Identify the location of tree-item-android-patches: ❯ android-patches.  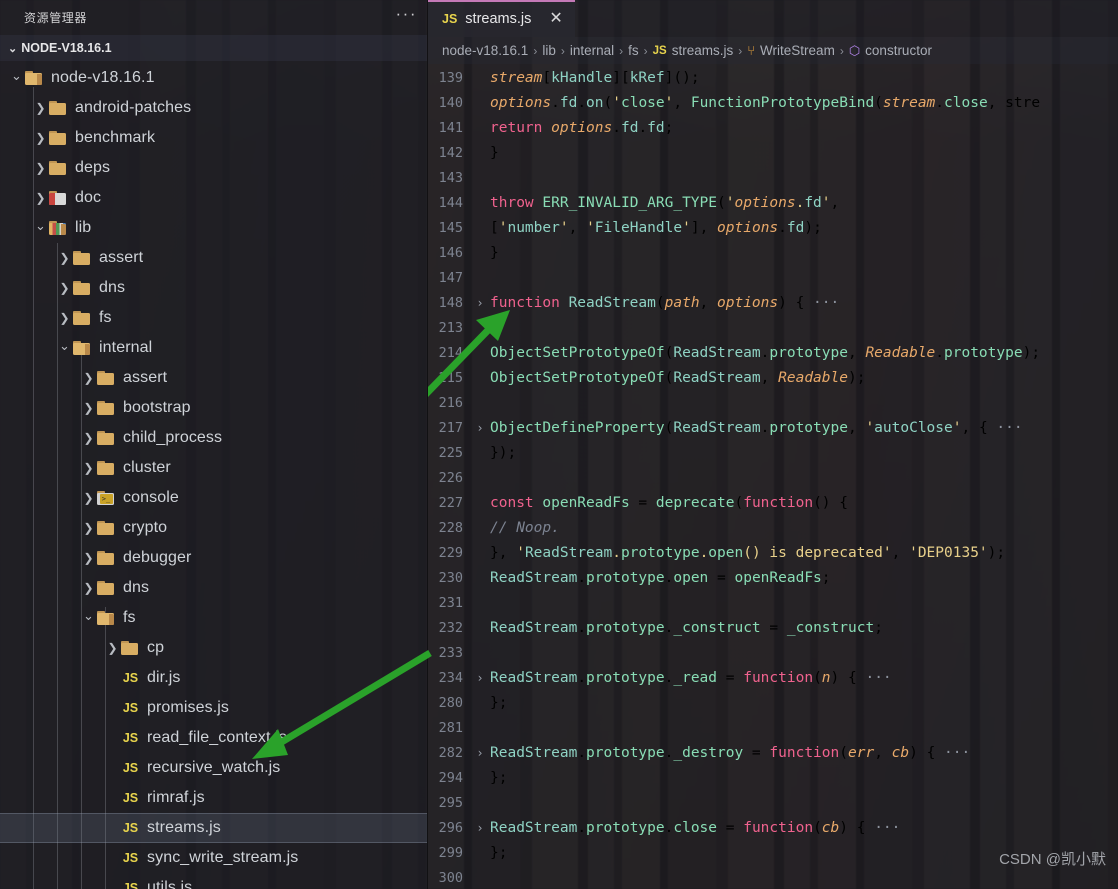
(213, 108).